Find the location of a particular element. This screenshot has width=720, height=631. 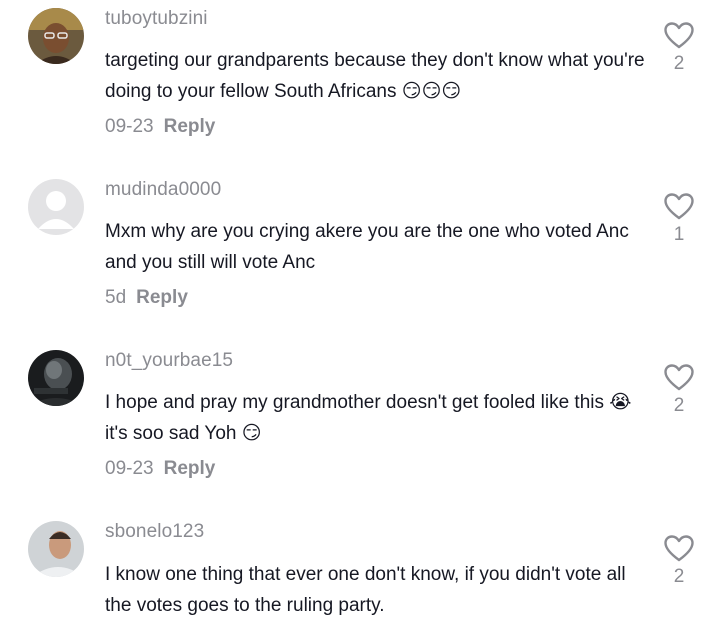

comment-username: mudinda0000 is located at coordinates (163, 190).